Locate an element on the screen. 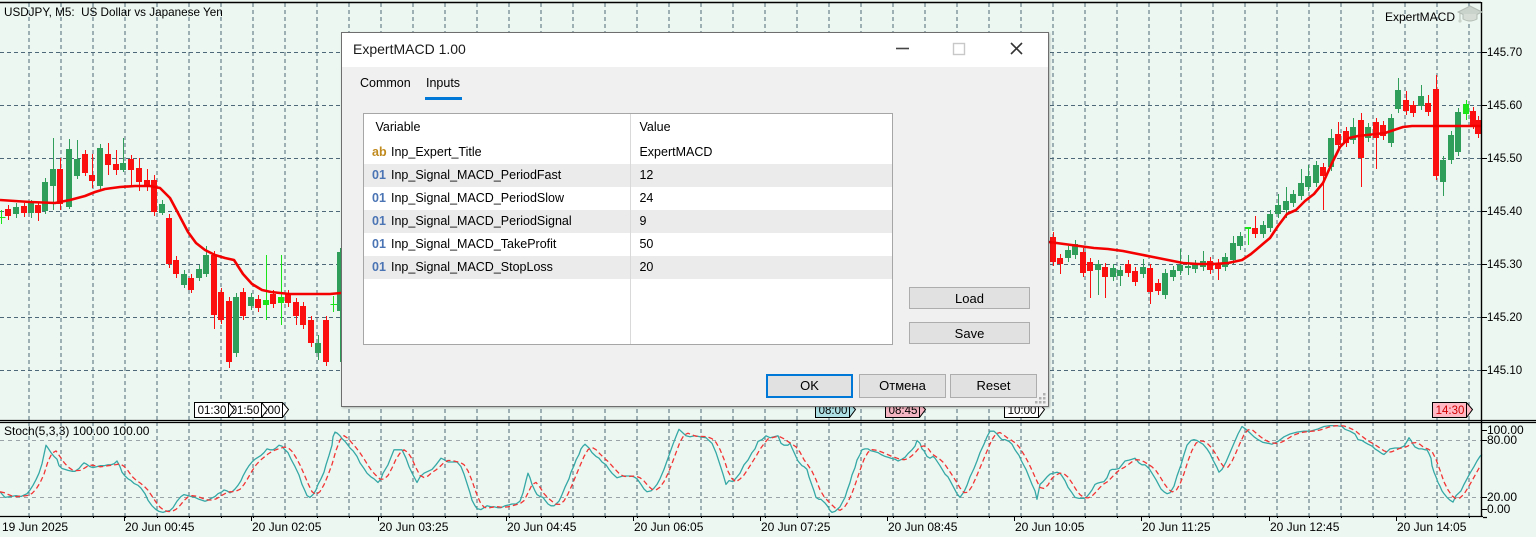 The image size is (1536, 537). svg-text: 14:30 is located at coordinates (1450, 411).